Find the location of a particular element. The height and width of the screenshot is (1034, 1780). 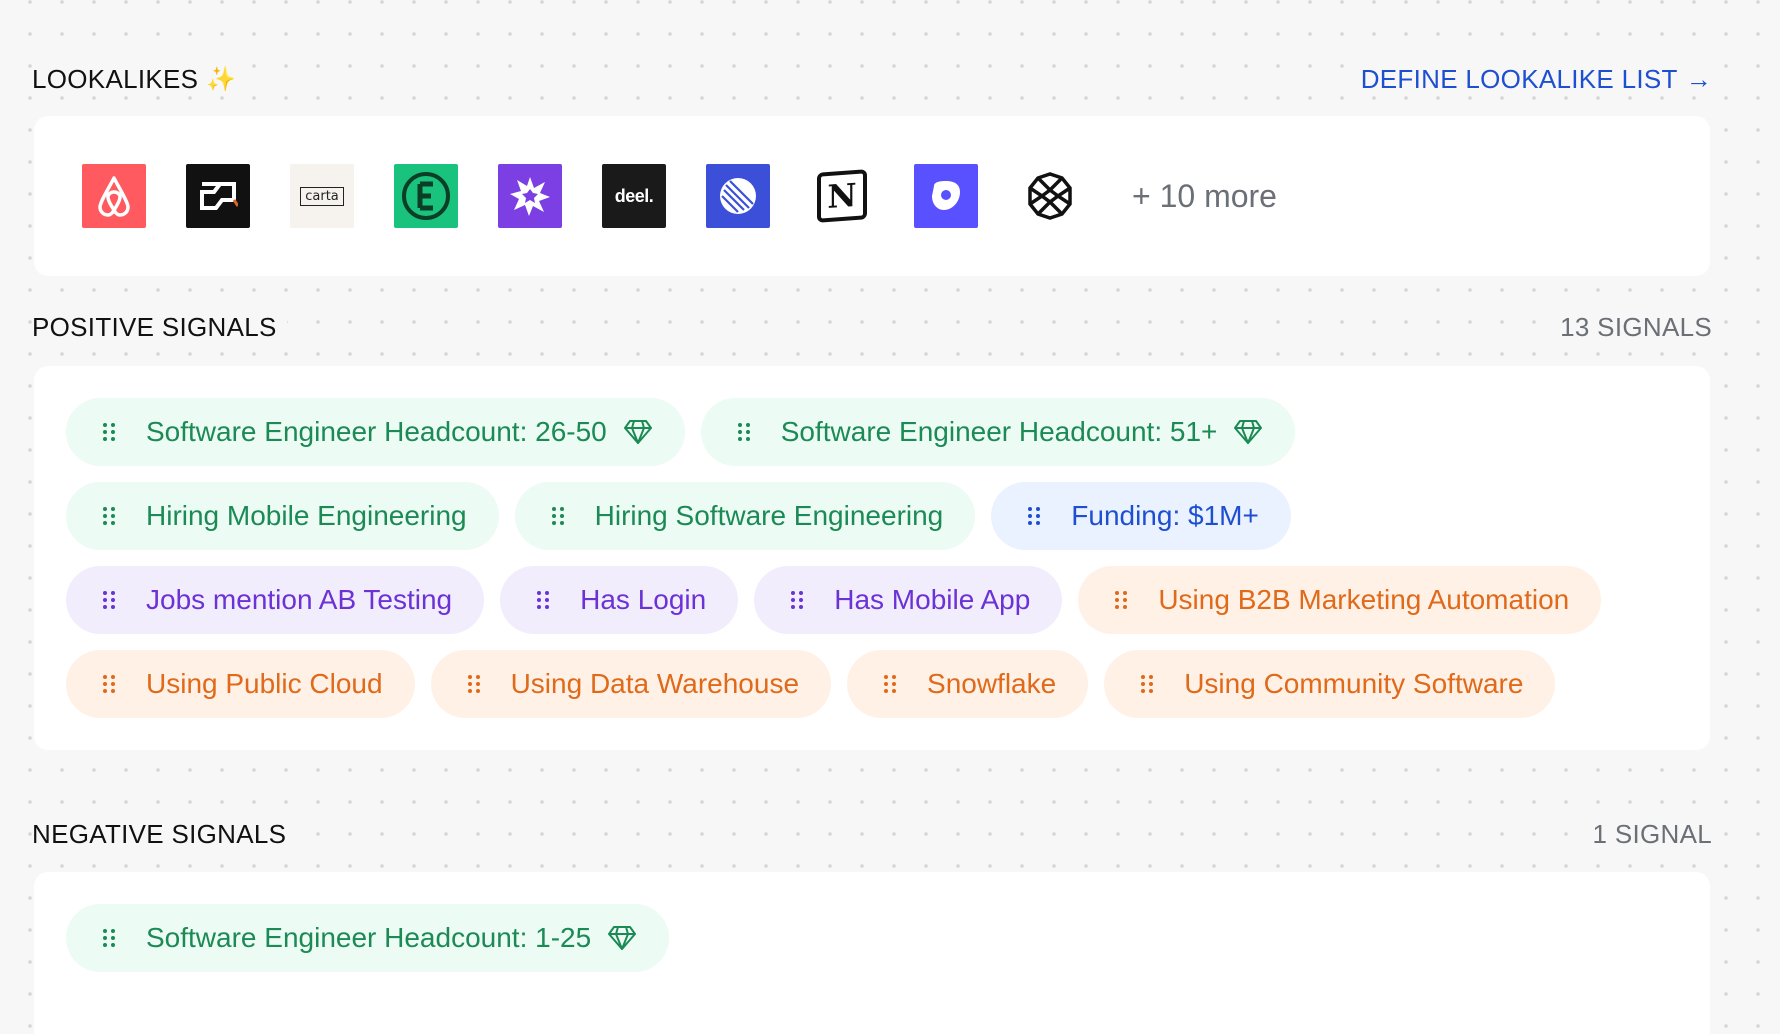

lookalikes-logo-row: carta deel. N + 10 more is located at coordinates (872, 196).